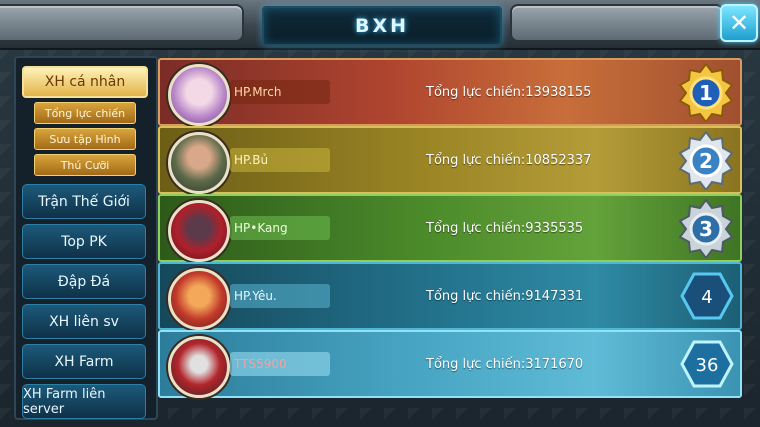 This screenshot has width=760, height=427. Describe the element at coordinates (509, 160) in the screenshot. I see `combat-power: Tổng lực chiến:10852337` at that location.